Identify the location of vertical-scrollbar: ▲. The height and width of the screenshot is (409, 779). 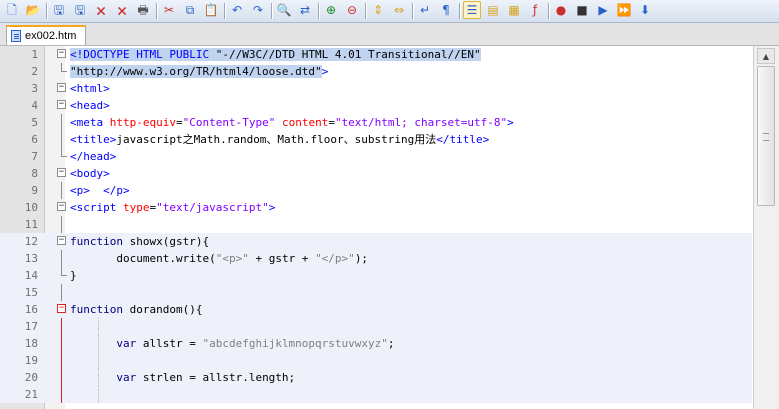
(766, 227).